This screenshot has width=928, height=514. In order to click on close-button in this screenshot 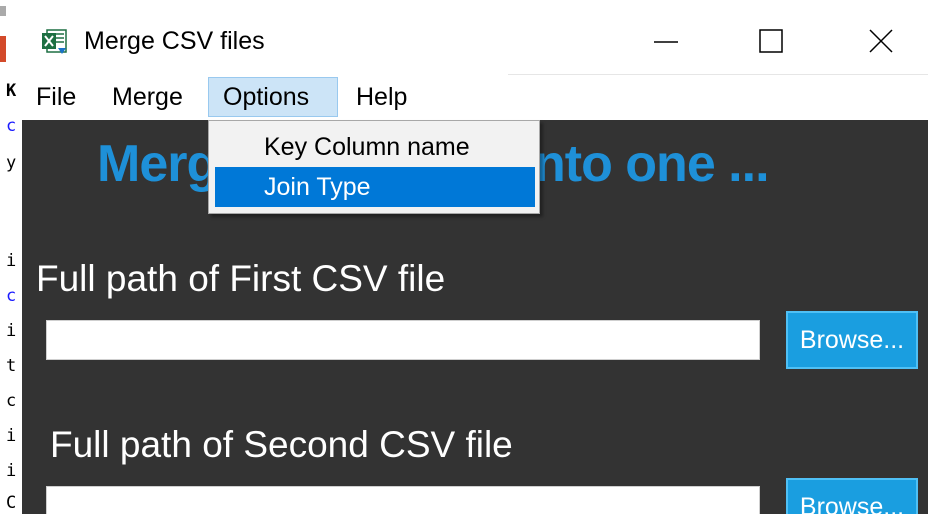, I will do `click(882, 40)`.